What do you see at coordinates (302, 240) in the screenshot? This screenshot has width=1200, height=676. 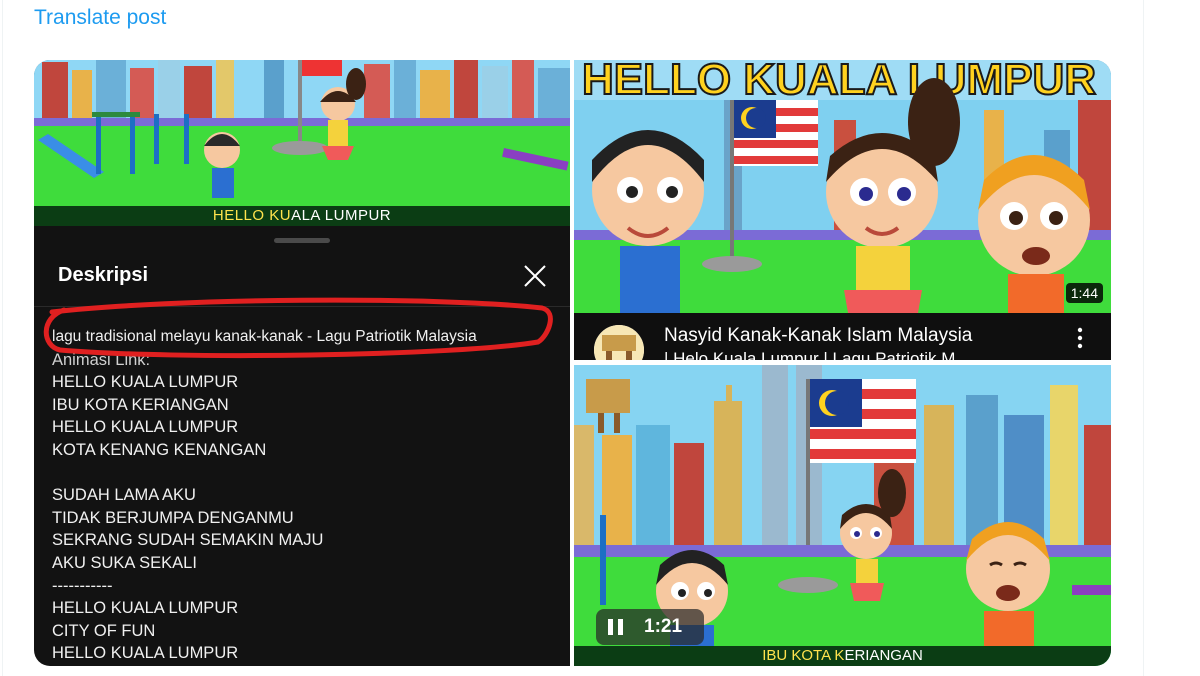 I see `sheet-drag-handle` at bounding box center [302, 240].